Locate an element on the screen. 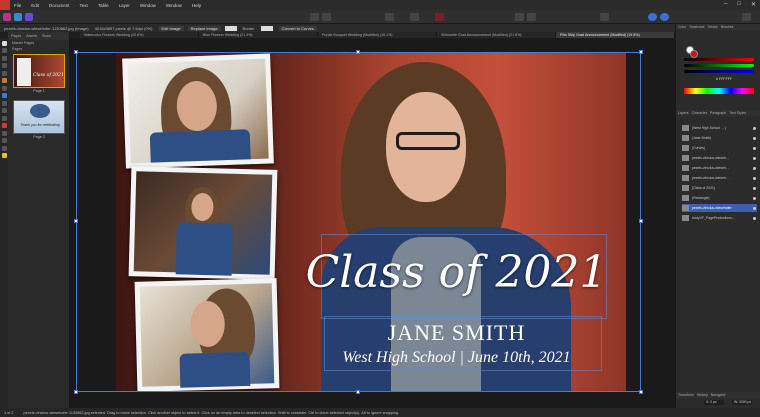 The height and width of the screenshot is (417, 760). menu-help: Help is located at coordinates (196, 5).